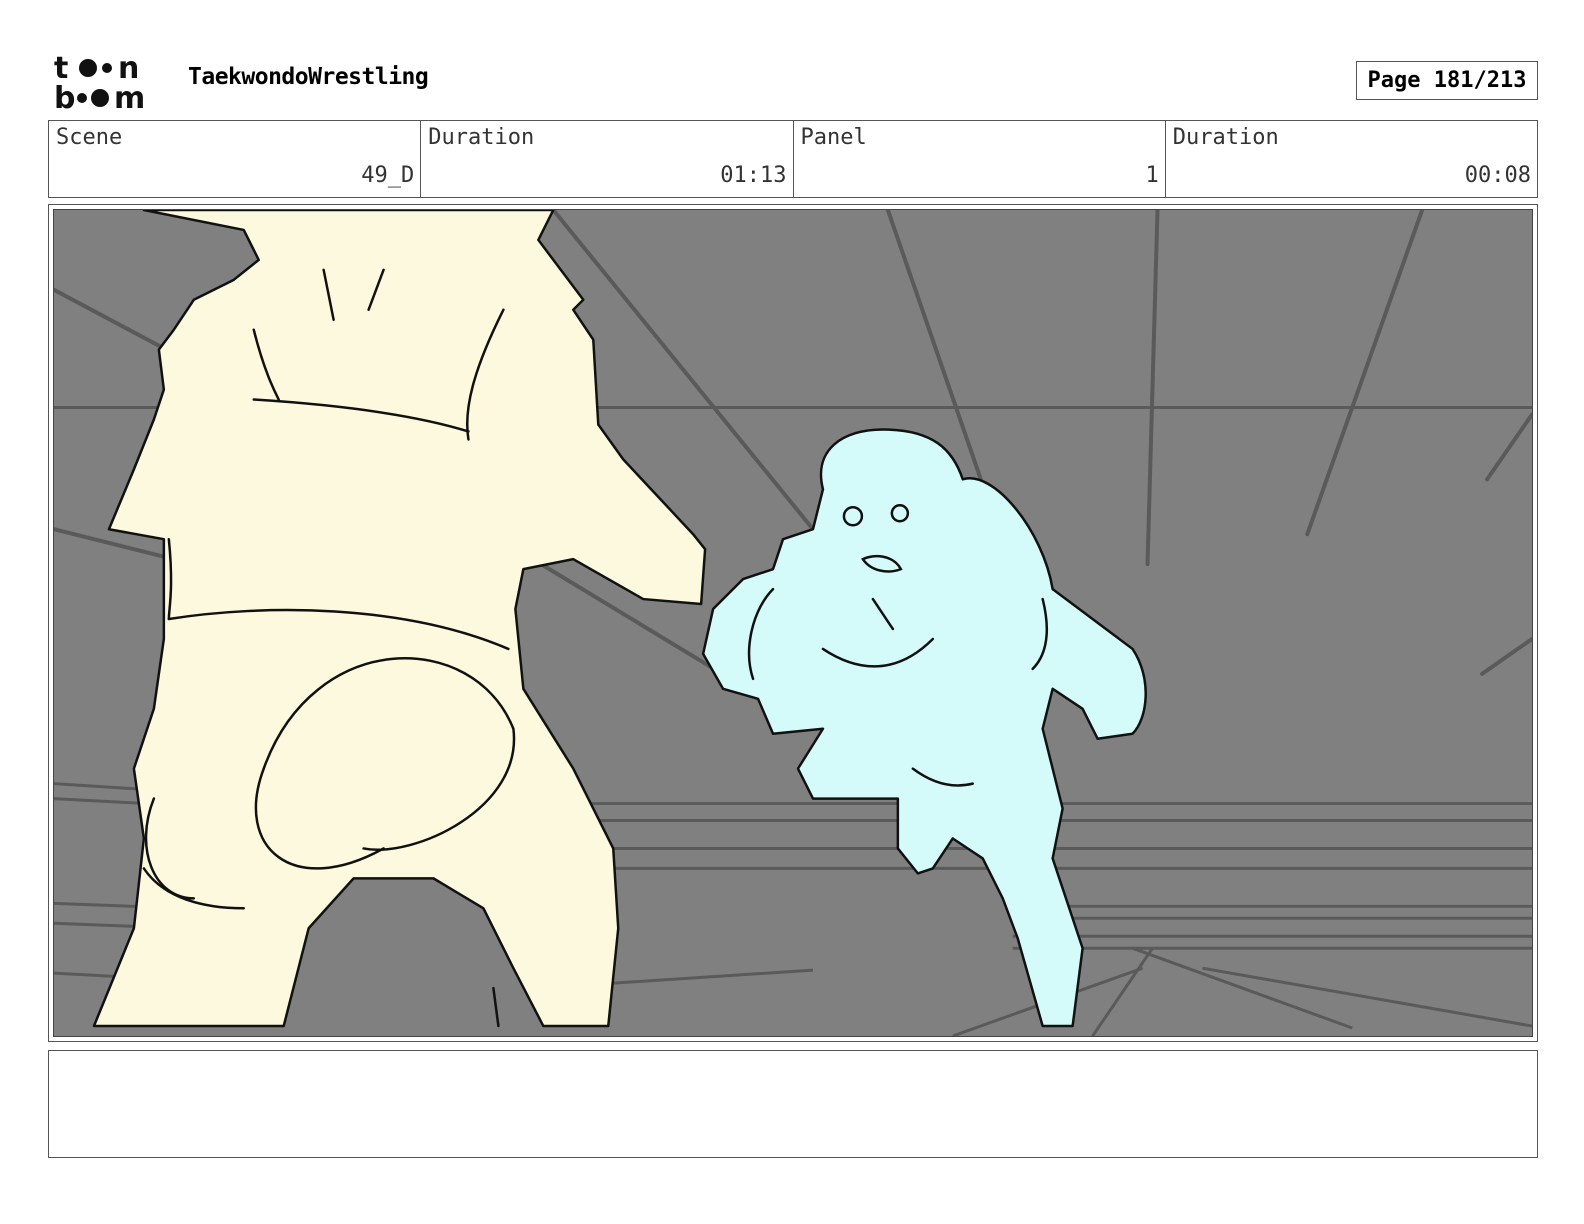 The image size is (1584, 1224). I want to click on panel-value: 1, so click(1152, 175).